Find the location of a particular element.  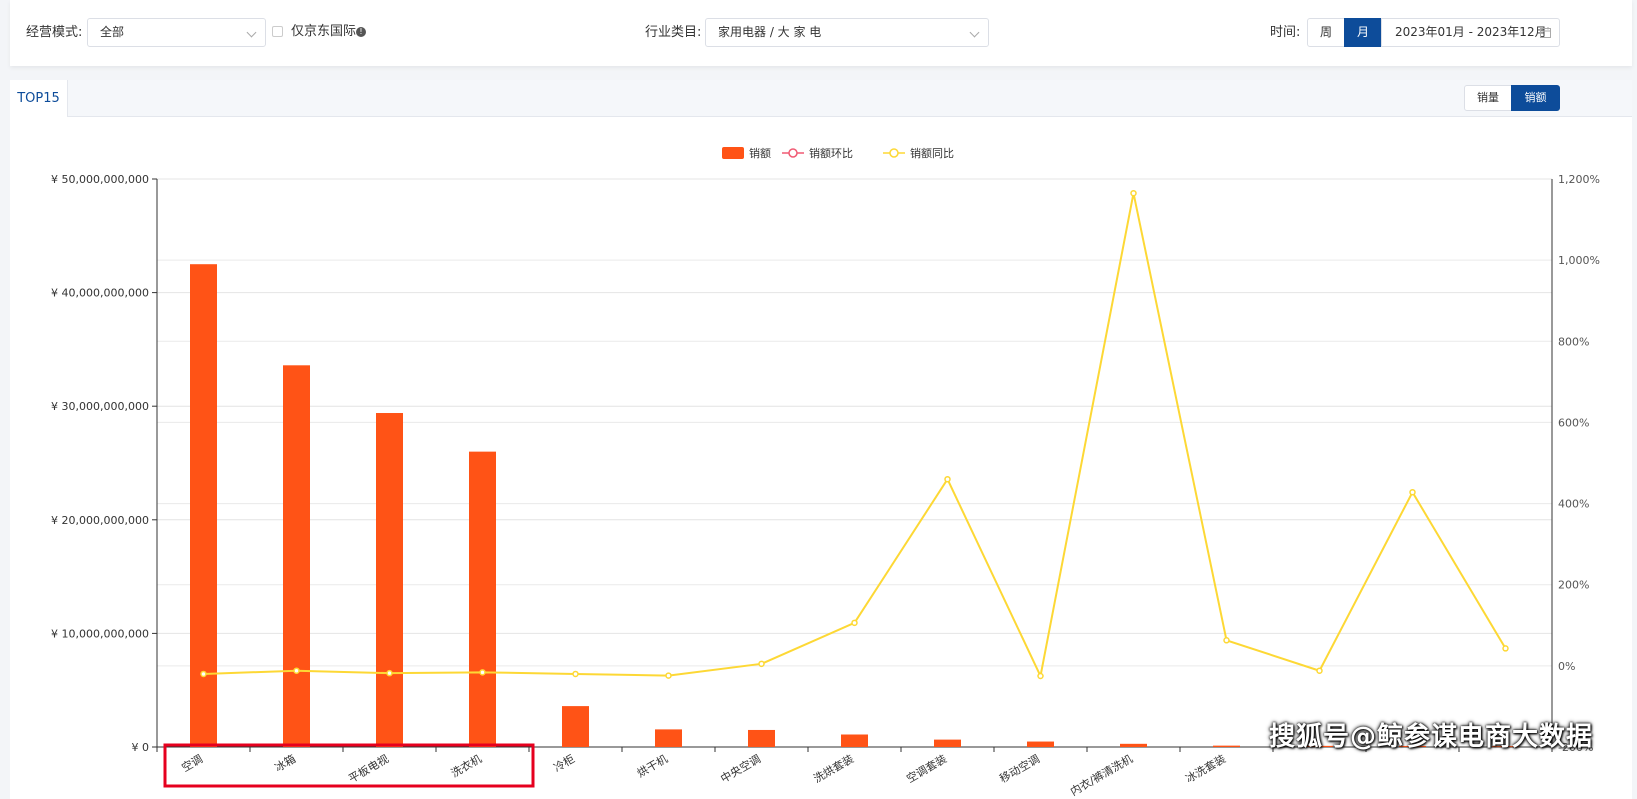

x-tick-label: 平板电视 is located at coordinates (368, 768).